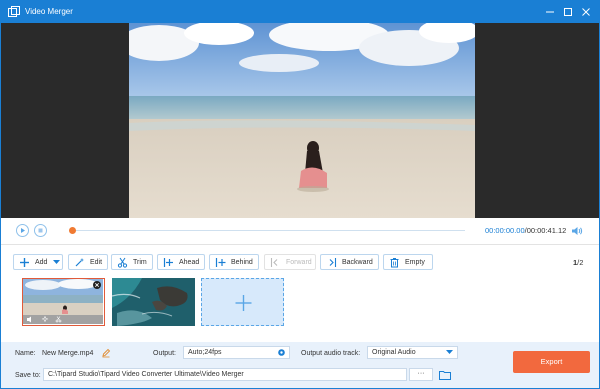  Describe the element at coordinates (132, 262) in the screenshot. I see `trim-button: Trim` at that location.